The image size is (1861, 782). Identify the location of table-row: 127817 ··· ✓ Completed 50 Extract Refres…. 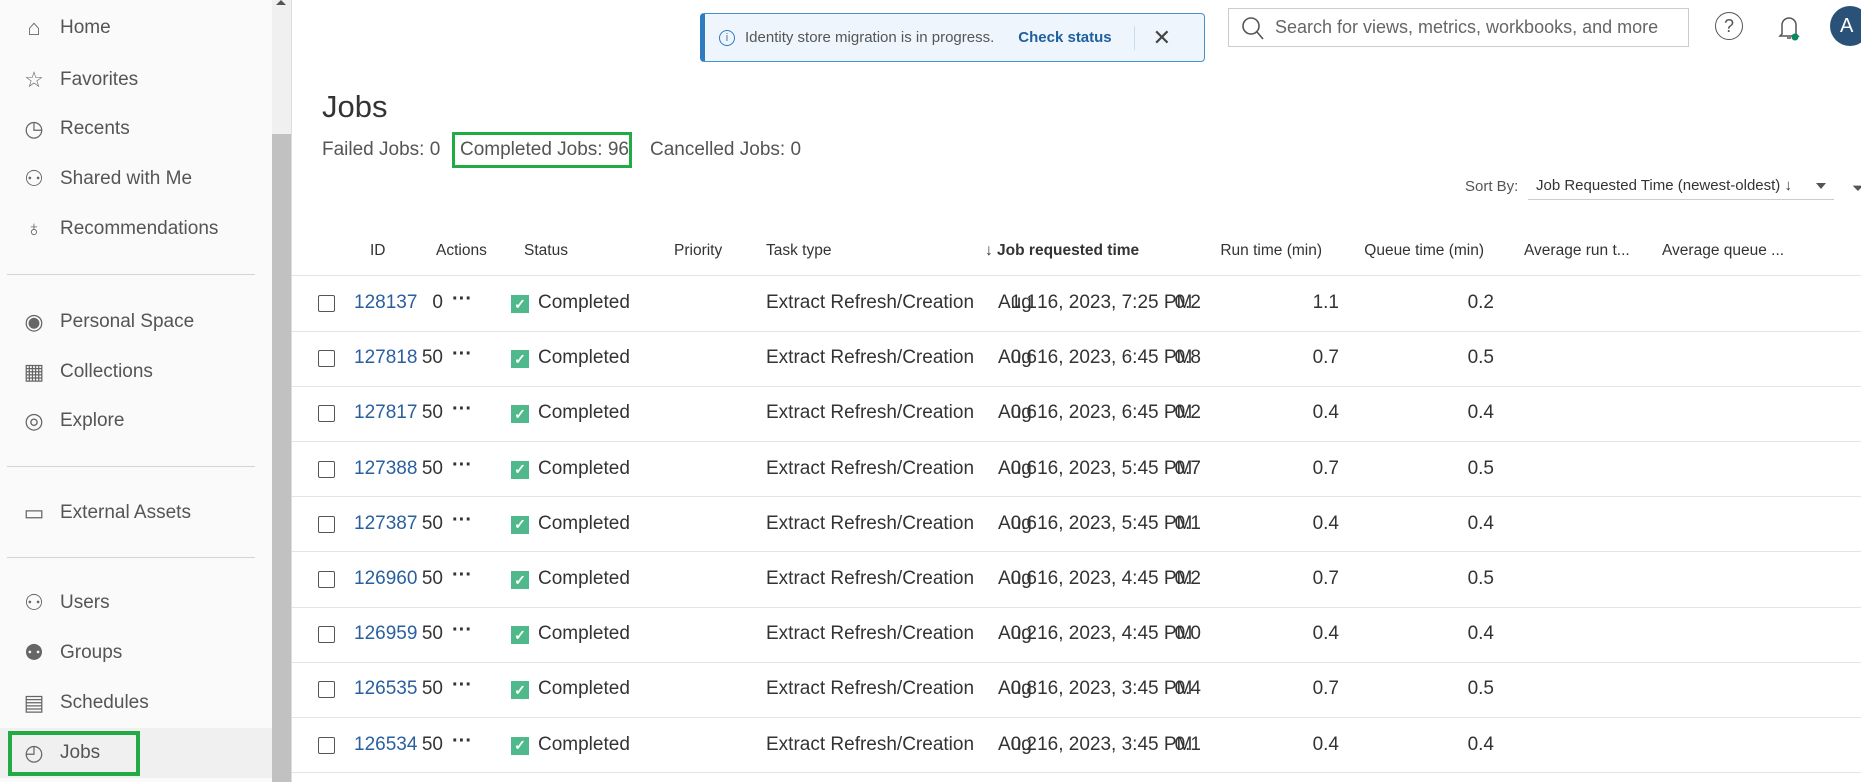
(784, 413).